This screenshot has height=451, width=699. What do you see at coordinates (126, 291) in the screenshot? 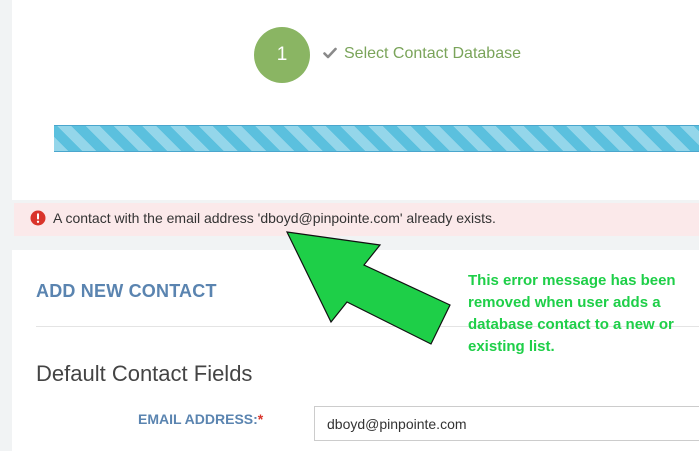
I see `form-header: ADD NEW CONTACT` at bounding box center [126, 291].